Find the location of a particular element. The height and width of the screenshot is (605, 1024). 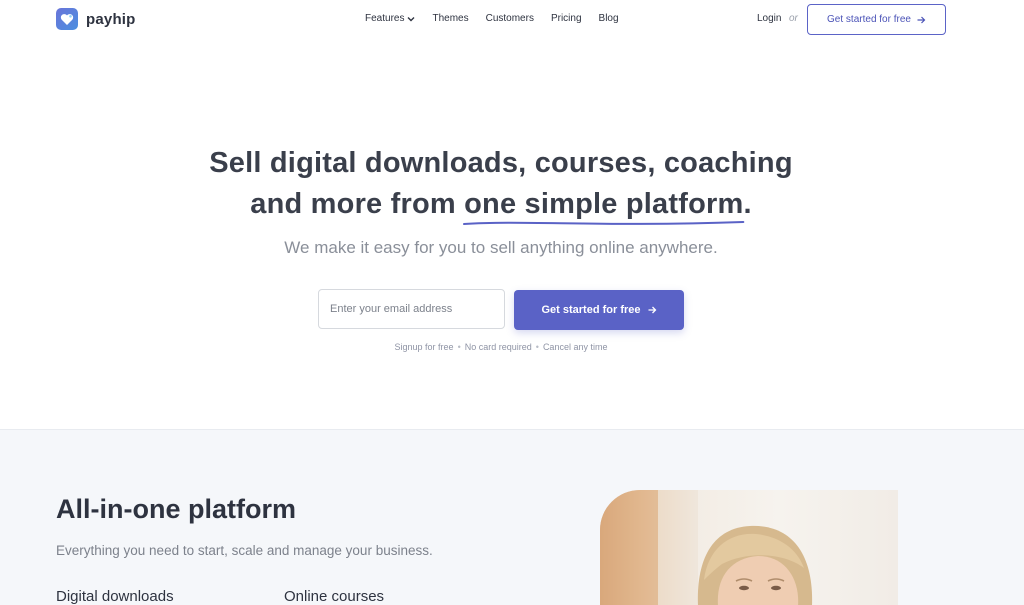

nav-item-label: Blog is located at coordinates (608, 18).